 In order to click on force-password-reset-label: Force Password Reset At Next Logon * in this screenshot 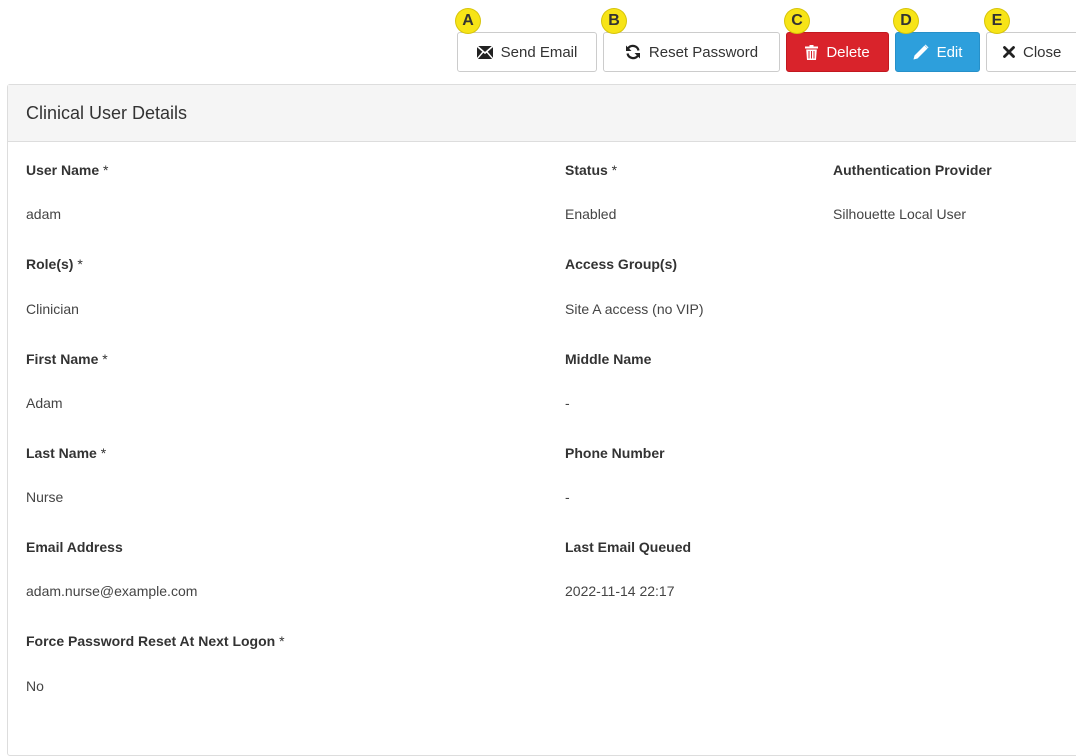, I will do `click(155, 641)`.